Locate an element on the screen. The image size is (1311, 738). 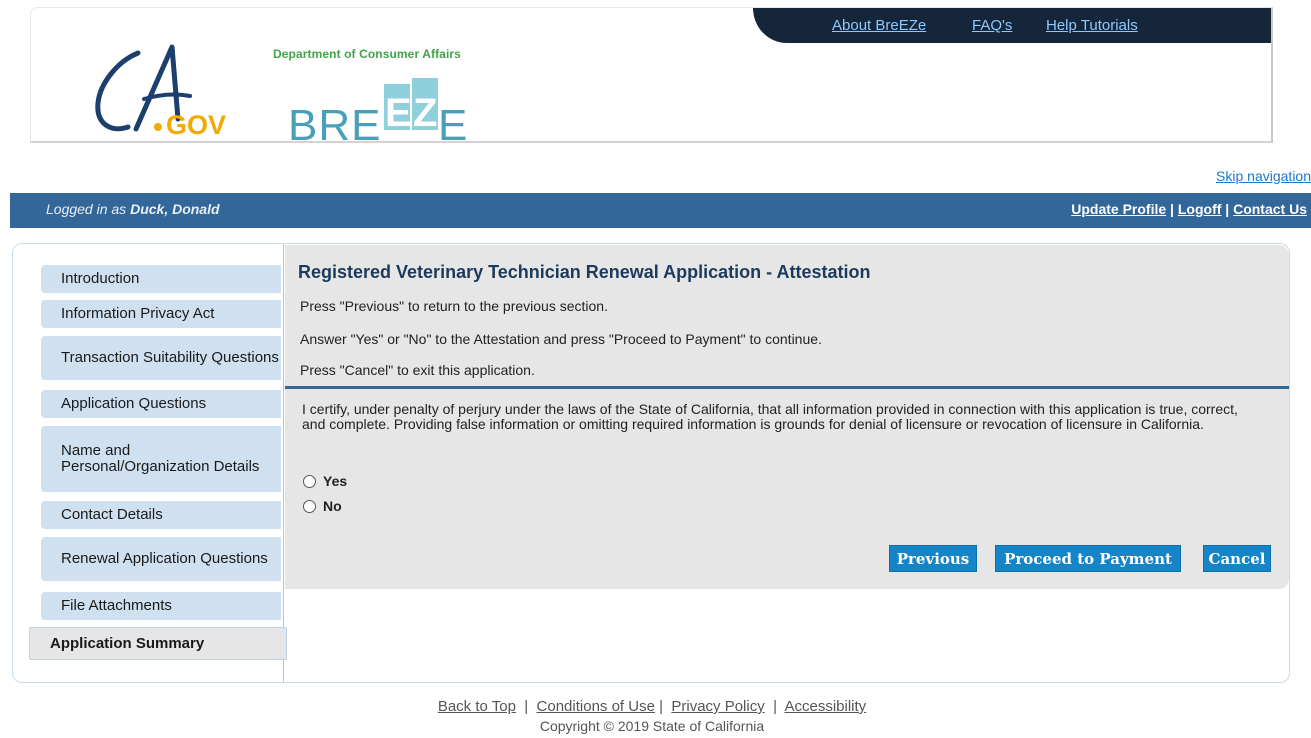
proceed-to-payment-button: Proceed to Payment is located at coordinates (1088, 558).